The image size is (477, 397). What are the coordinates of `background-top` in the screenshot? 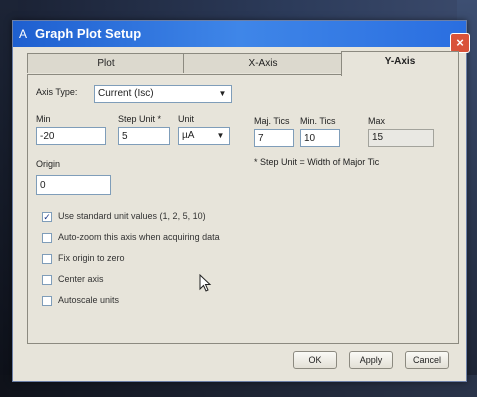 It's located at (238, 11).